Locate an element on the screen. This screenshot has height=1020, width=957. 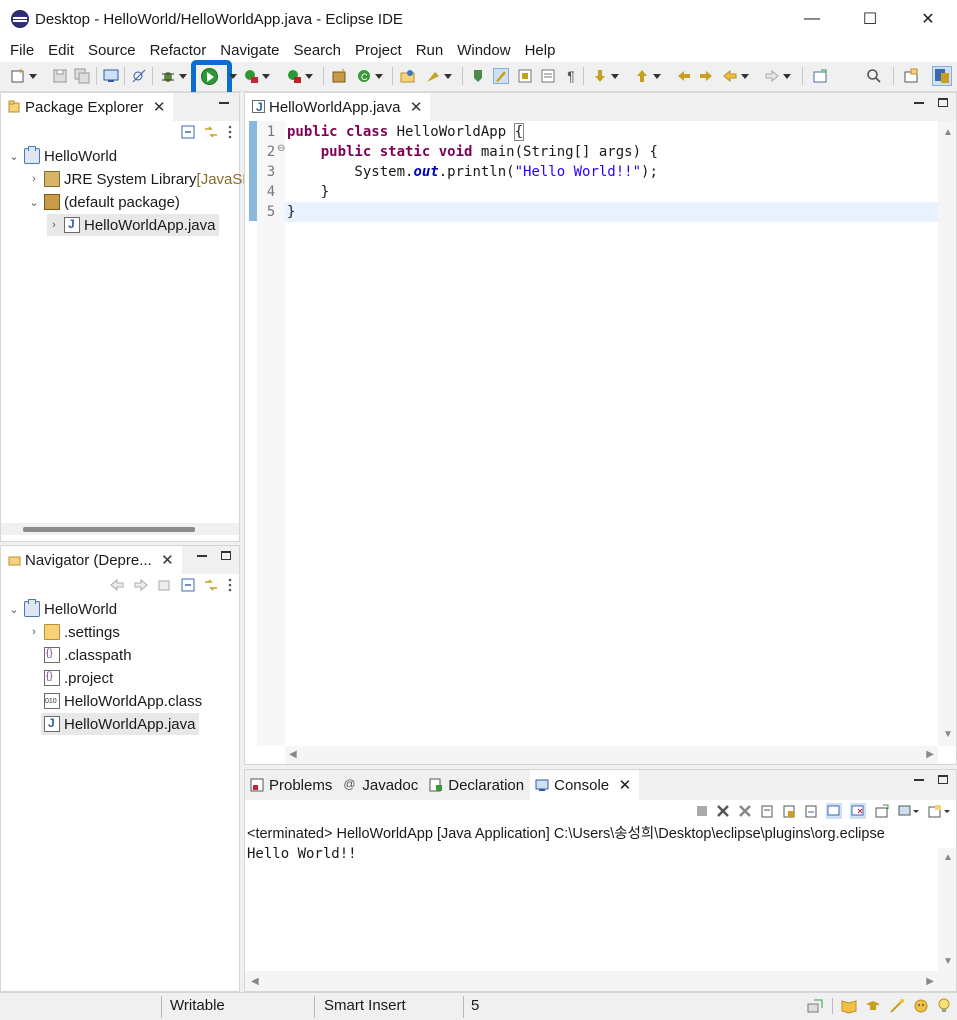
menu-source: Source is located at coordinates (112, 50).